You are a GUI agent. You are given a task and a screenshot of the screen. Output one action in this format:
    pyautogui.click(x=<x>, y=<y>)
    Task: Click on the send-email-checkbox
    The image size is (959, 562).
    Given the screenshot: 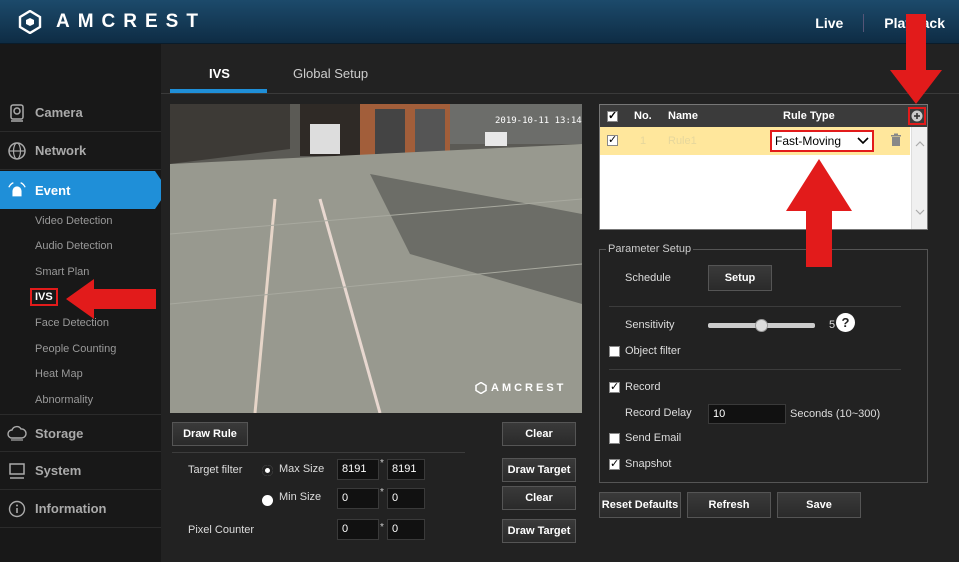 What is the action you would take?
    pyautogui.click(x=614, y=438)
    